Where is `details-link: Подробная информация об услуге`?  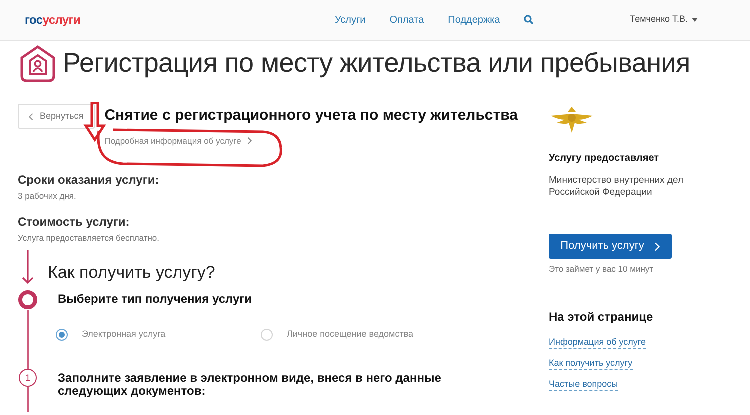 details-link: Подробная информация об услуге is located at coordinates (311, 141).